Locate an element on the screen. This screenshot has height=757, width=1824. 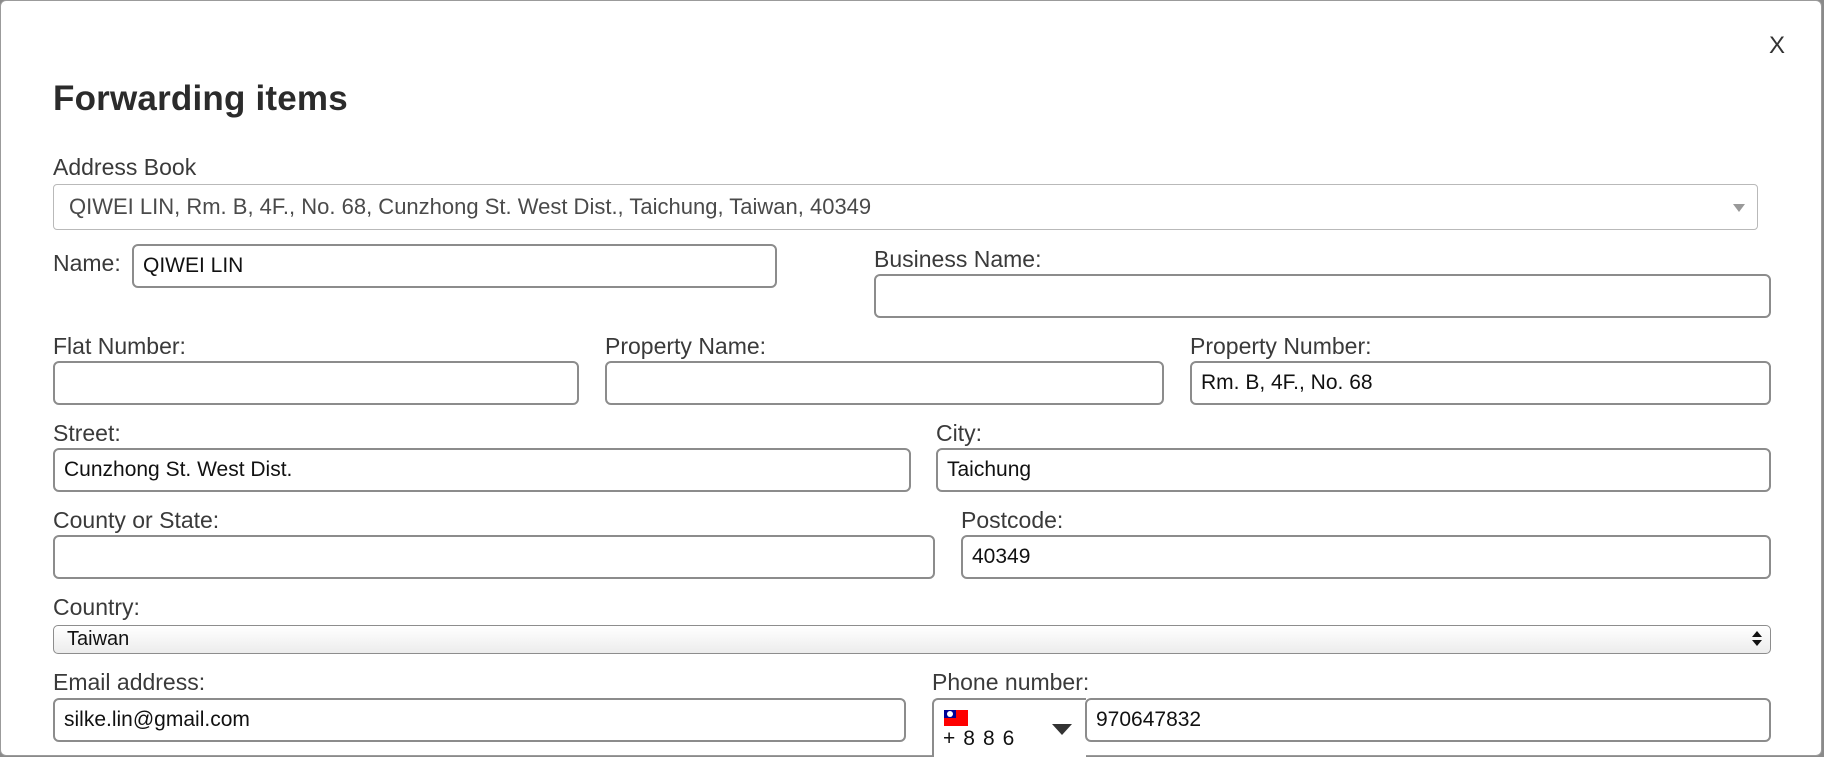
close-button: X is located at coordinates (1777, 46).